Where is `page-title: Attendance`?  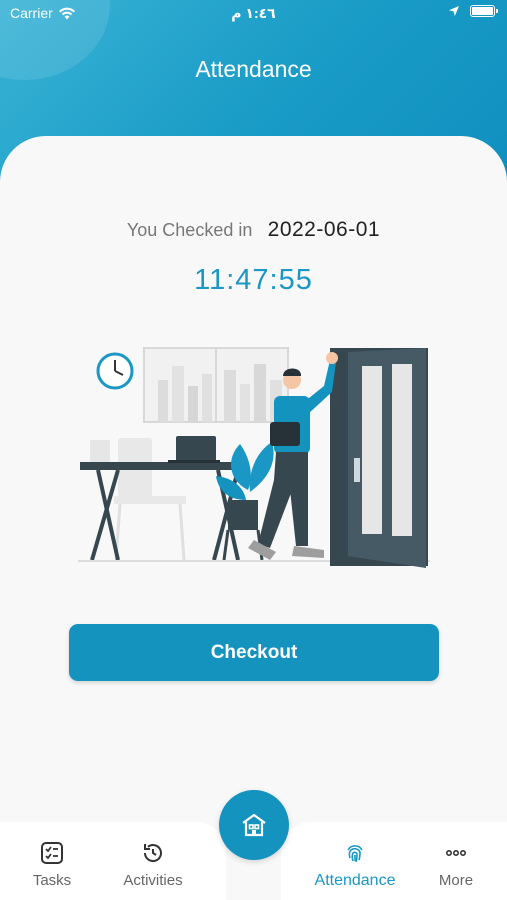 page-title: Attendance is located at coordinates (253, 69).